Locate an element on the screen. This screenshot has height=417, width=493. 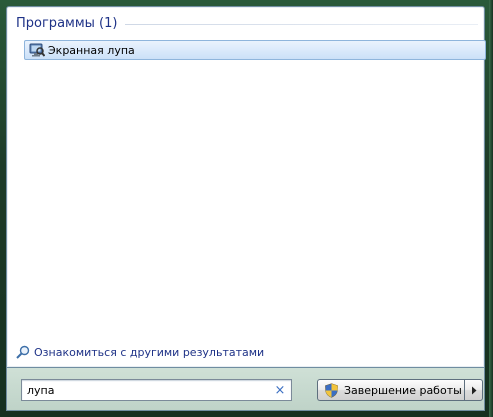
shutdown-group: Завершение работы is located at coordinates (400, 390).